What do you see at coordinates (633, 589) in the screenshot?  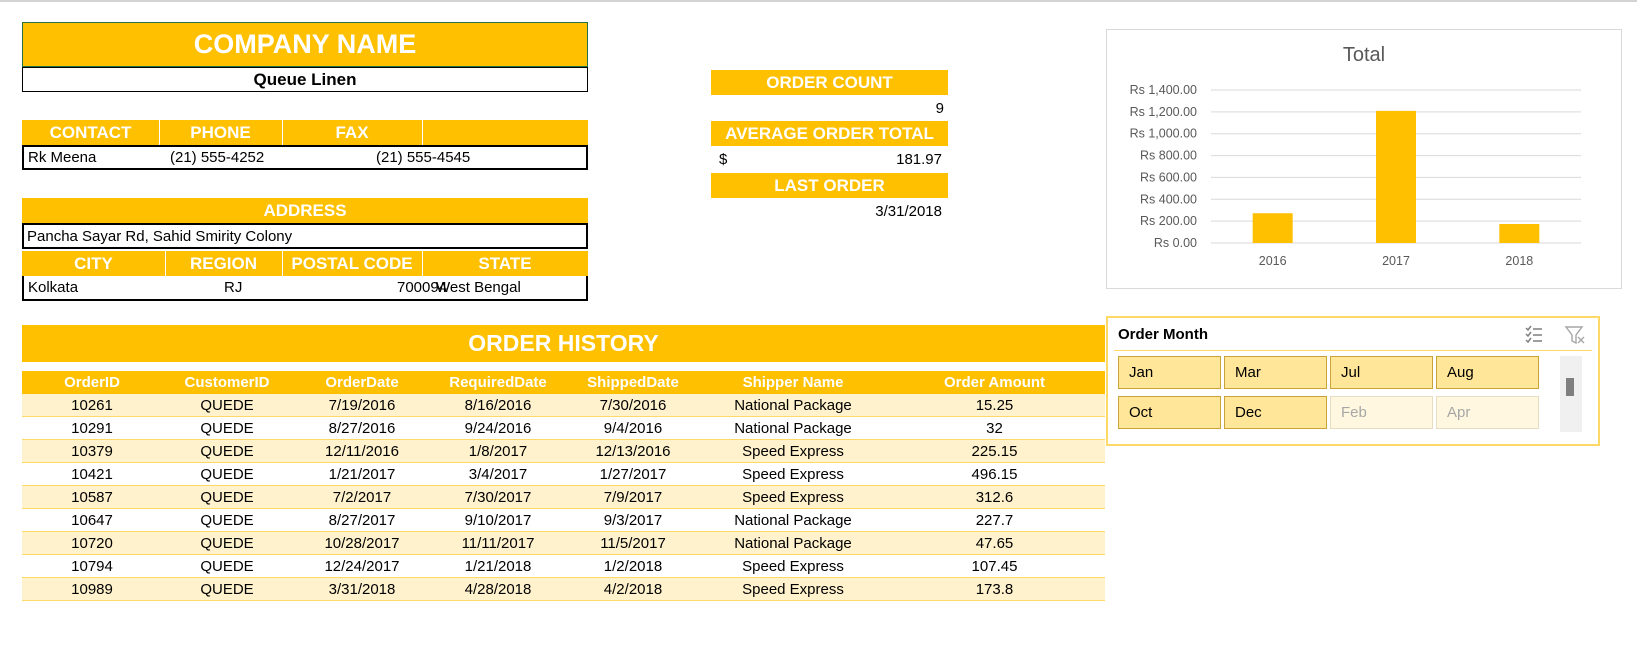 I see `cell-shippeddate: 4/2/2018` at bounding box center [633, 589].